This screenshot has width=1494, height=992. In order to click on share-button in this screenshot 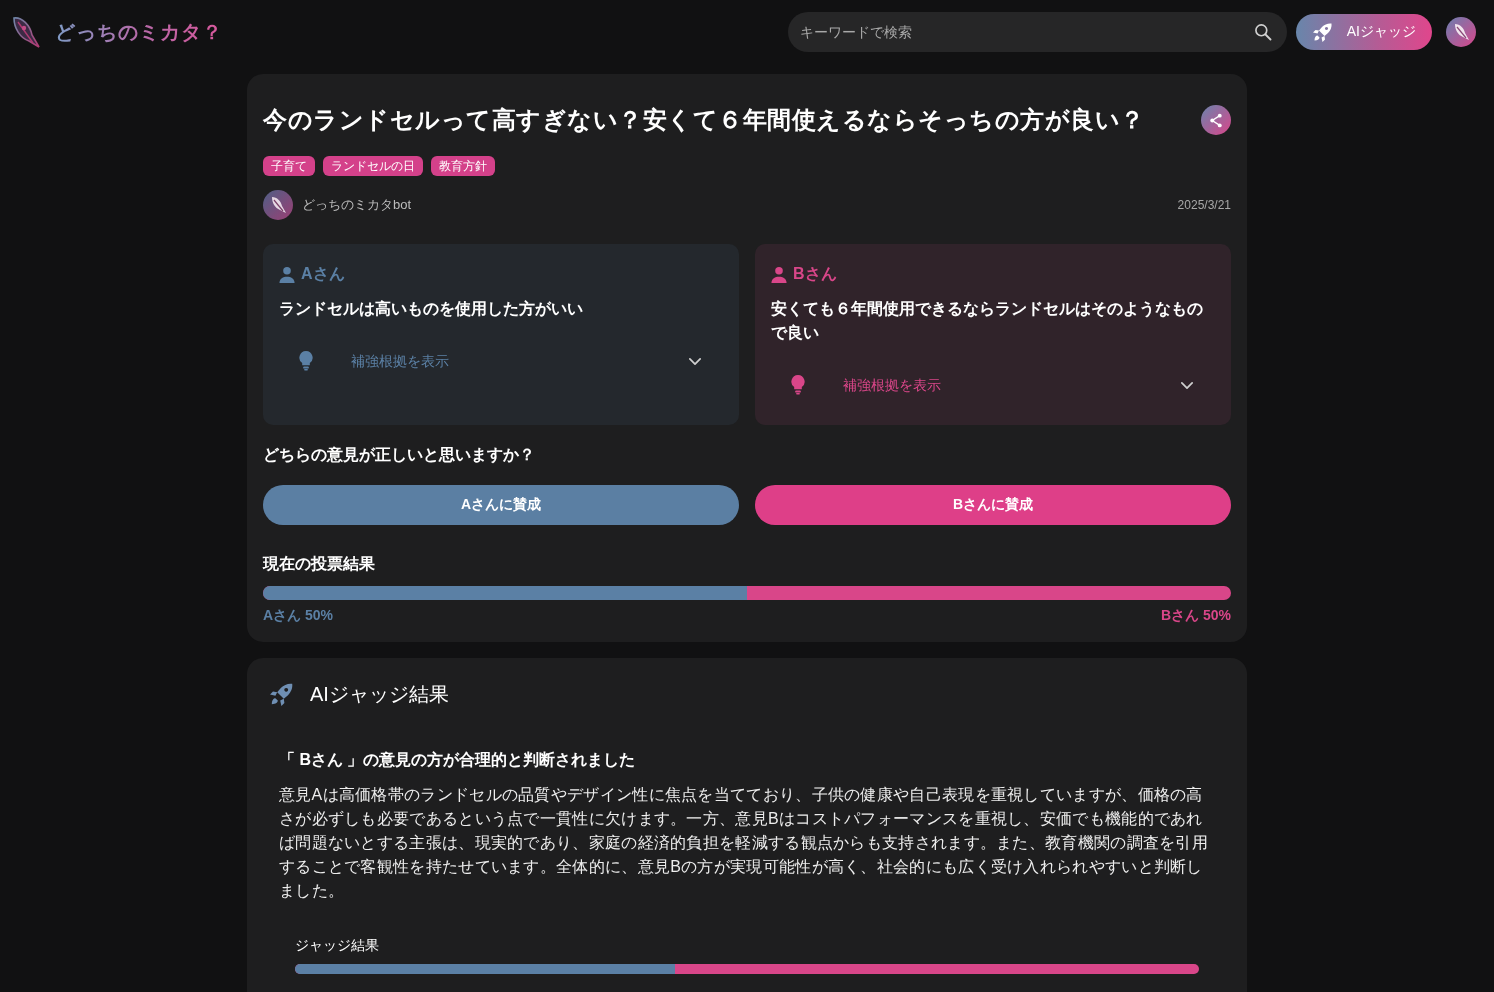, I will do `click(1216, 120)`.